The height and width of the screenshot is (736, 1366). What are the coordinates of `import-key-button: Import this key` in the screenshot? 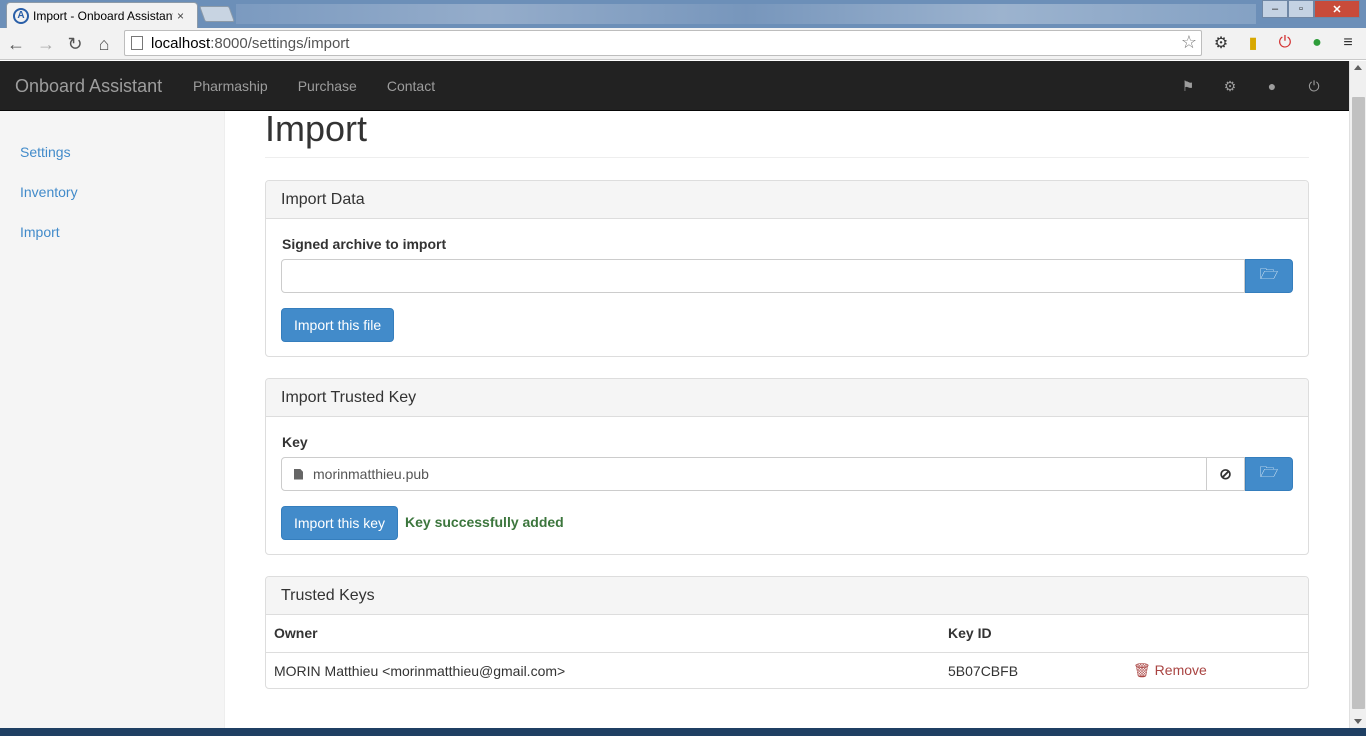 It's located at (340, 523).